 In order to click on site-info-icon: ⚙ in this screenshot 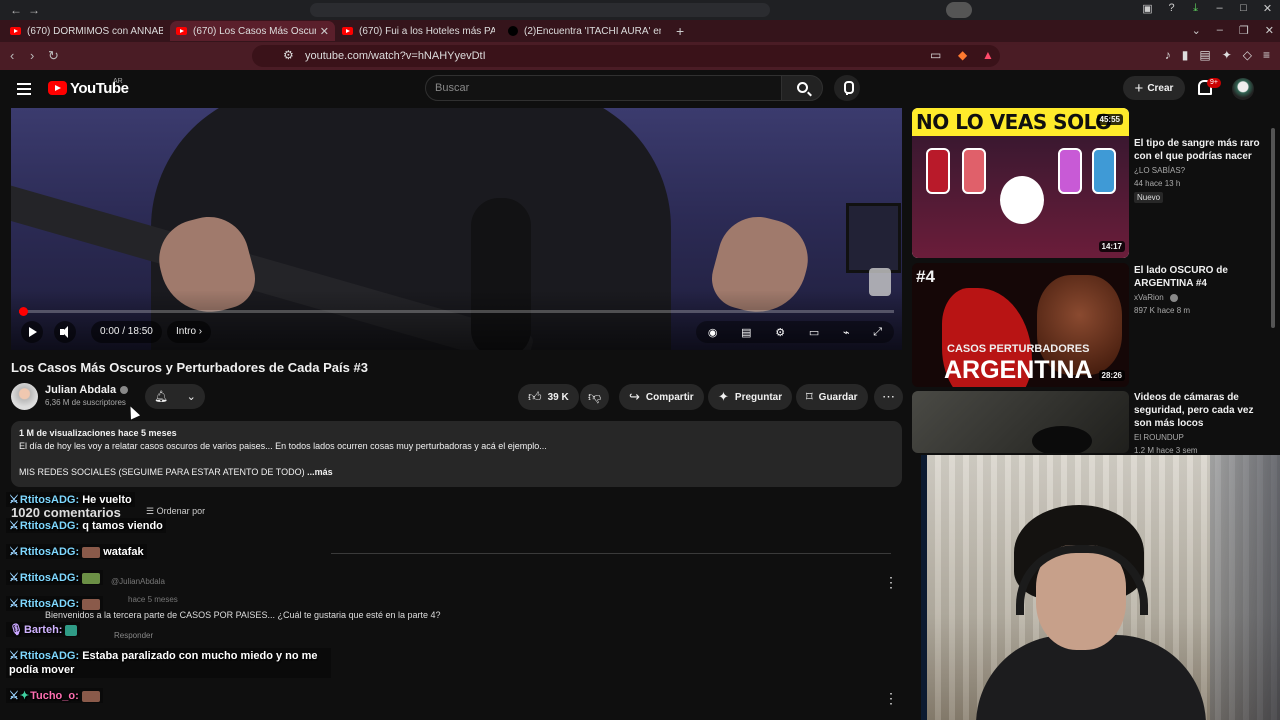, I will do `click(288, 55)`.